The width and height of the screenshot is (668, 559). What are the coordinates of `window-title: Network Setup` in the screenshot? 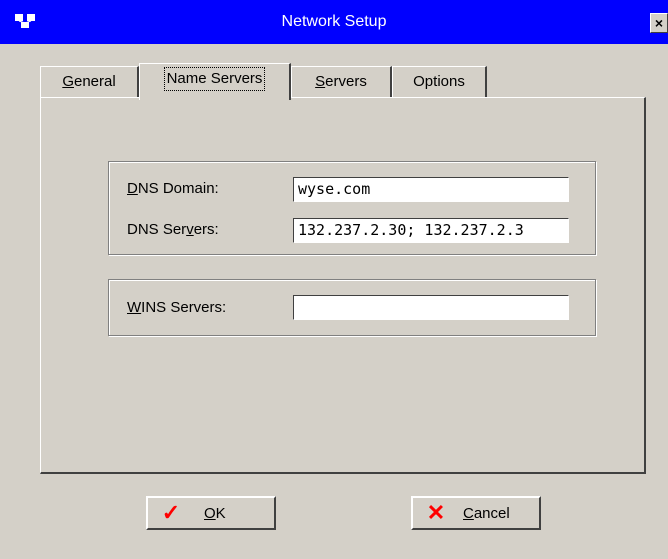 It's located at (334, 21).